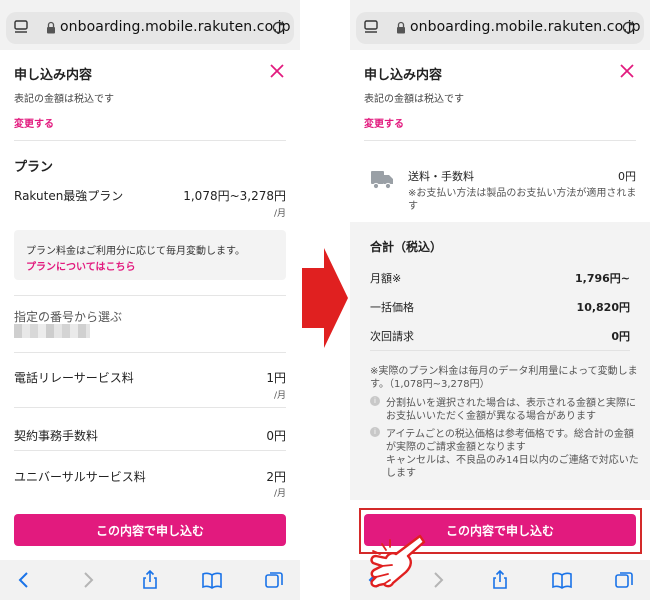 The image size is (650, 600). What do you see at coordinates (406, 247) in the screenshot?
I see `total-heading: 合計（税込）` at bounding box center [406, 247].